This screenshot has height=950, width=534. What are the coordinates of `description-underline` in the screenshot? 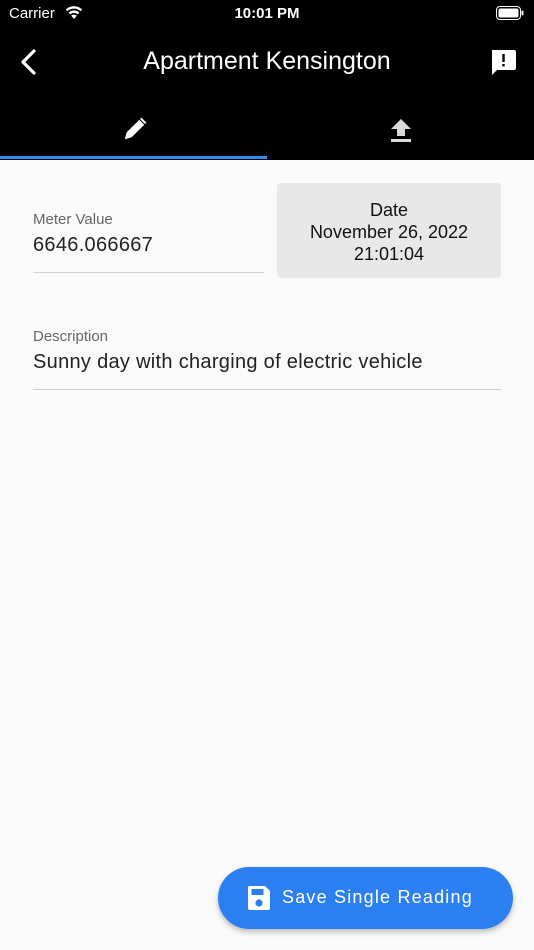 It's located at (267, 389).